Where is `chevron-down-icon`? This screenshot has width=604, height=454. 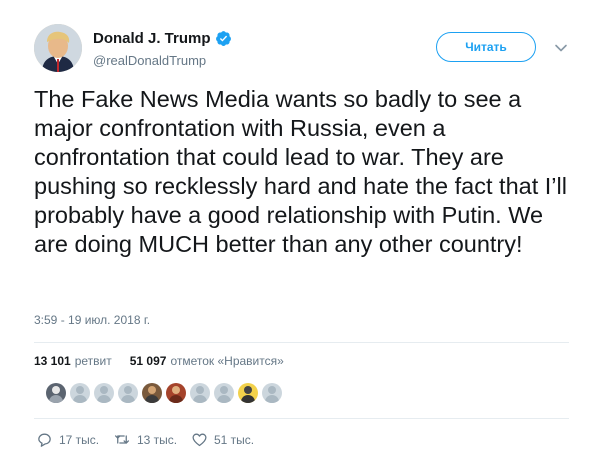 chevron-down-icon is located at coordinates (561, 48).